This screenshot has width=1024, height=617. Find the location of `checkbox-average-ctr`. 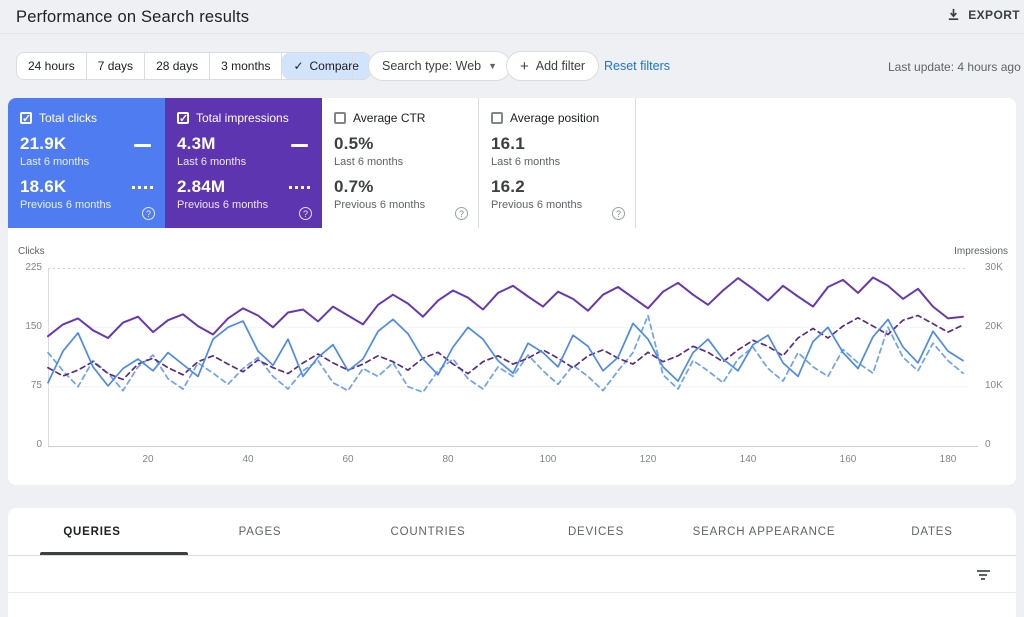

checkbox-average-ctr is located at coordinates (340, 118).